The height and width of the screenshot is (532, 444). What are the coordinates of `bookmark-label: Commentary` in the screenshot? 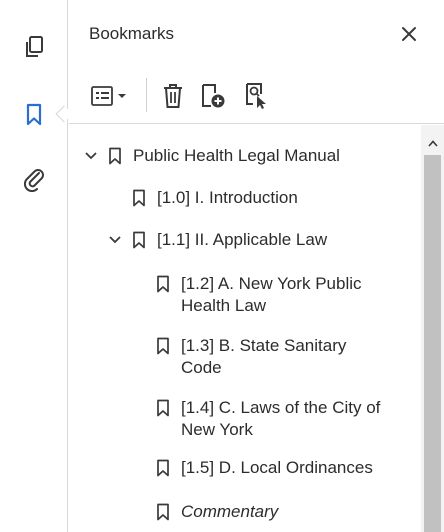 It's located at (230, 511).